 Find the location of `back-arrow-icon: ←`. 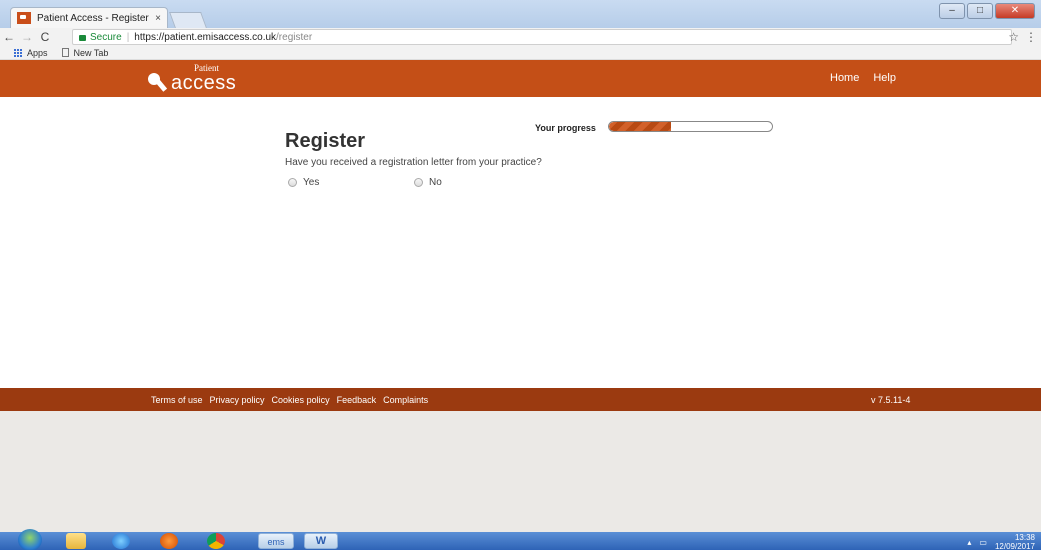

back-arrow-icon: ← is located at coordinates (9, 37).